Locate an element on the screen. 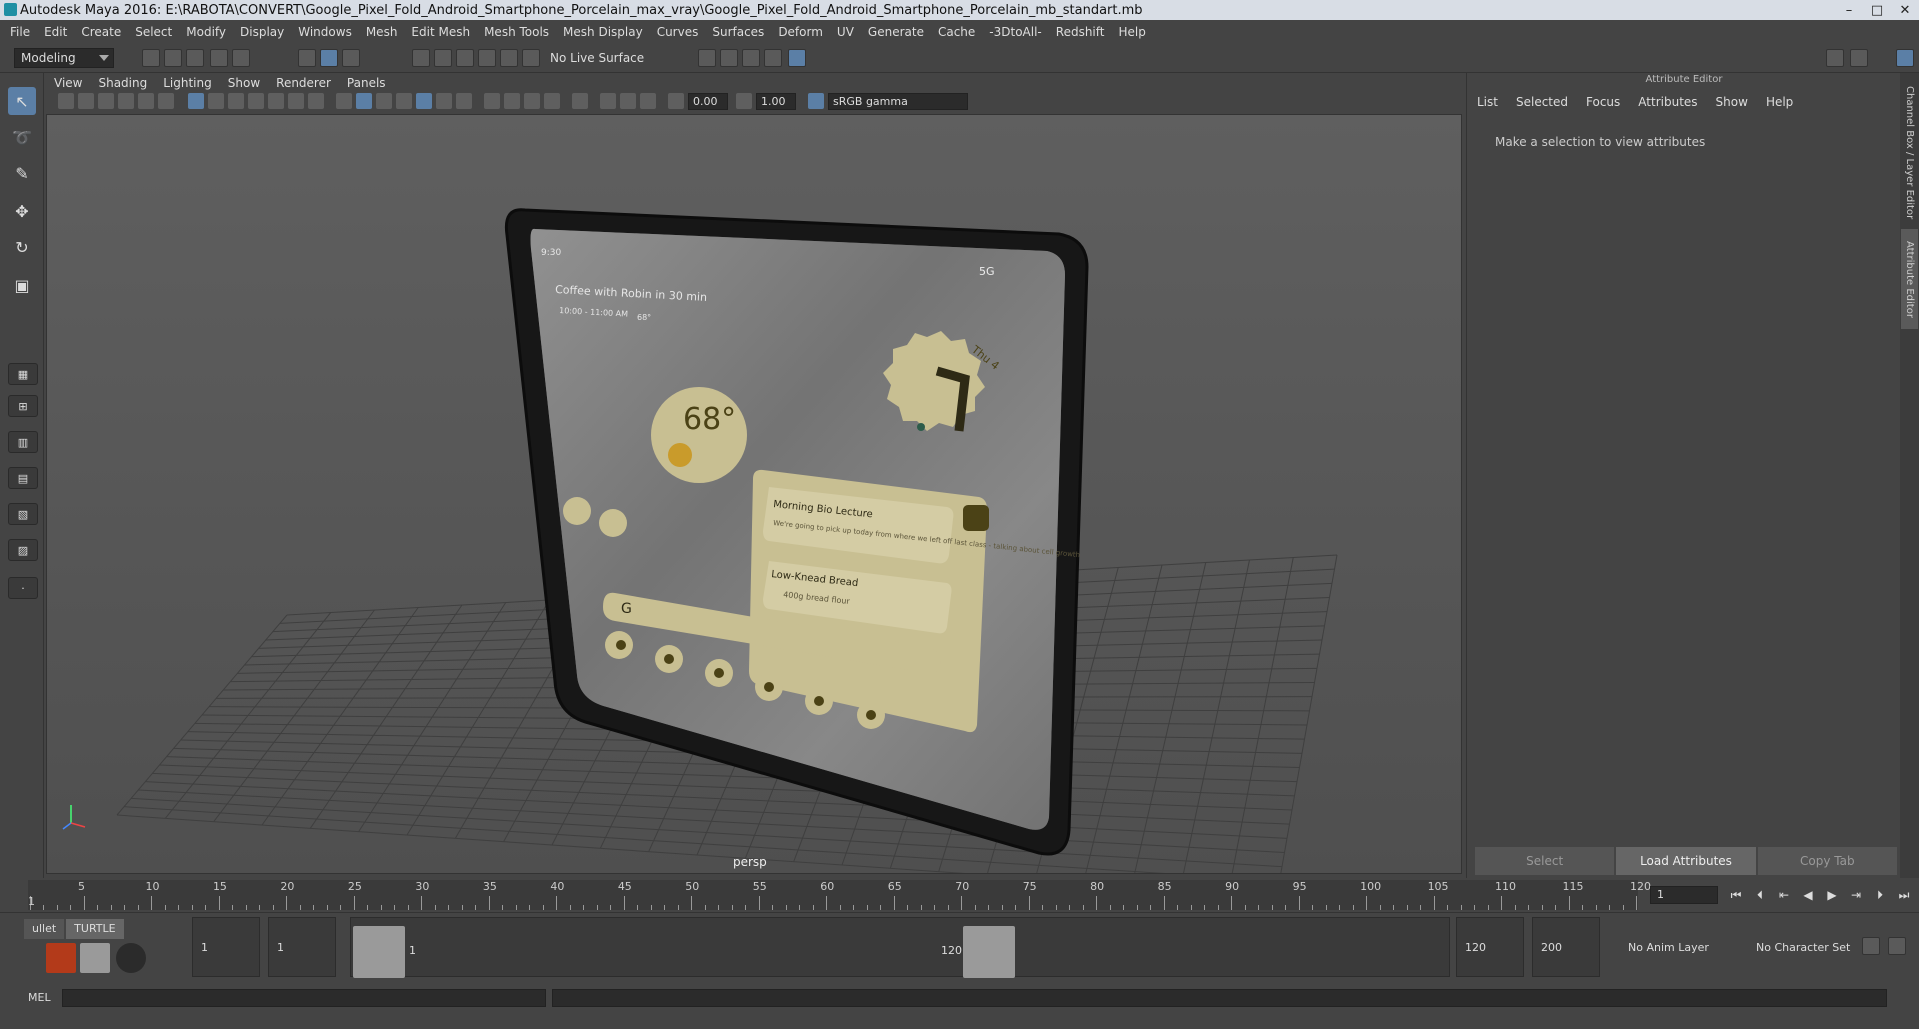 This screenshot has height=1029, width=1919. snap-to-point-icon is located at coordinates (465, 58).